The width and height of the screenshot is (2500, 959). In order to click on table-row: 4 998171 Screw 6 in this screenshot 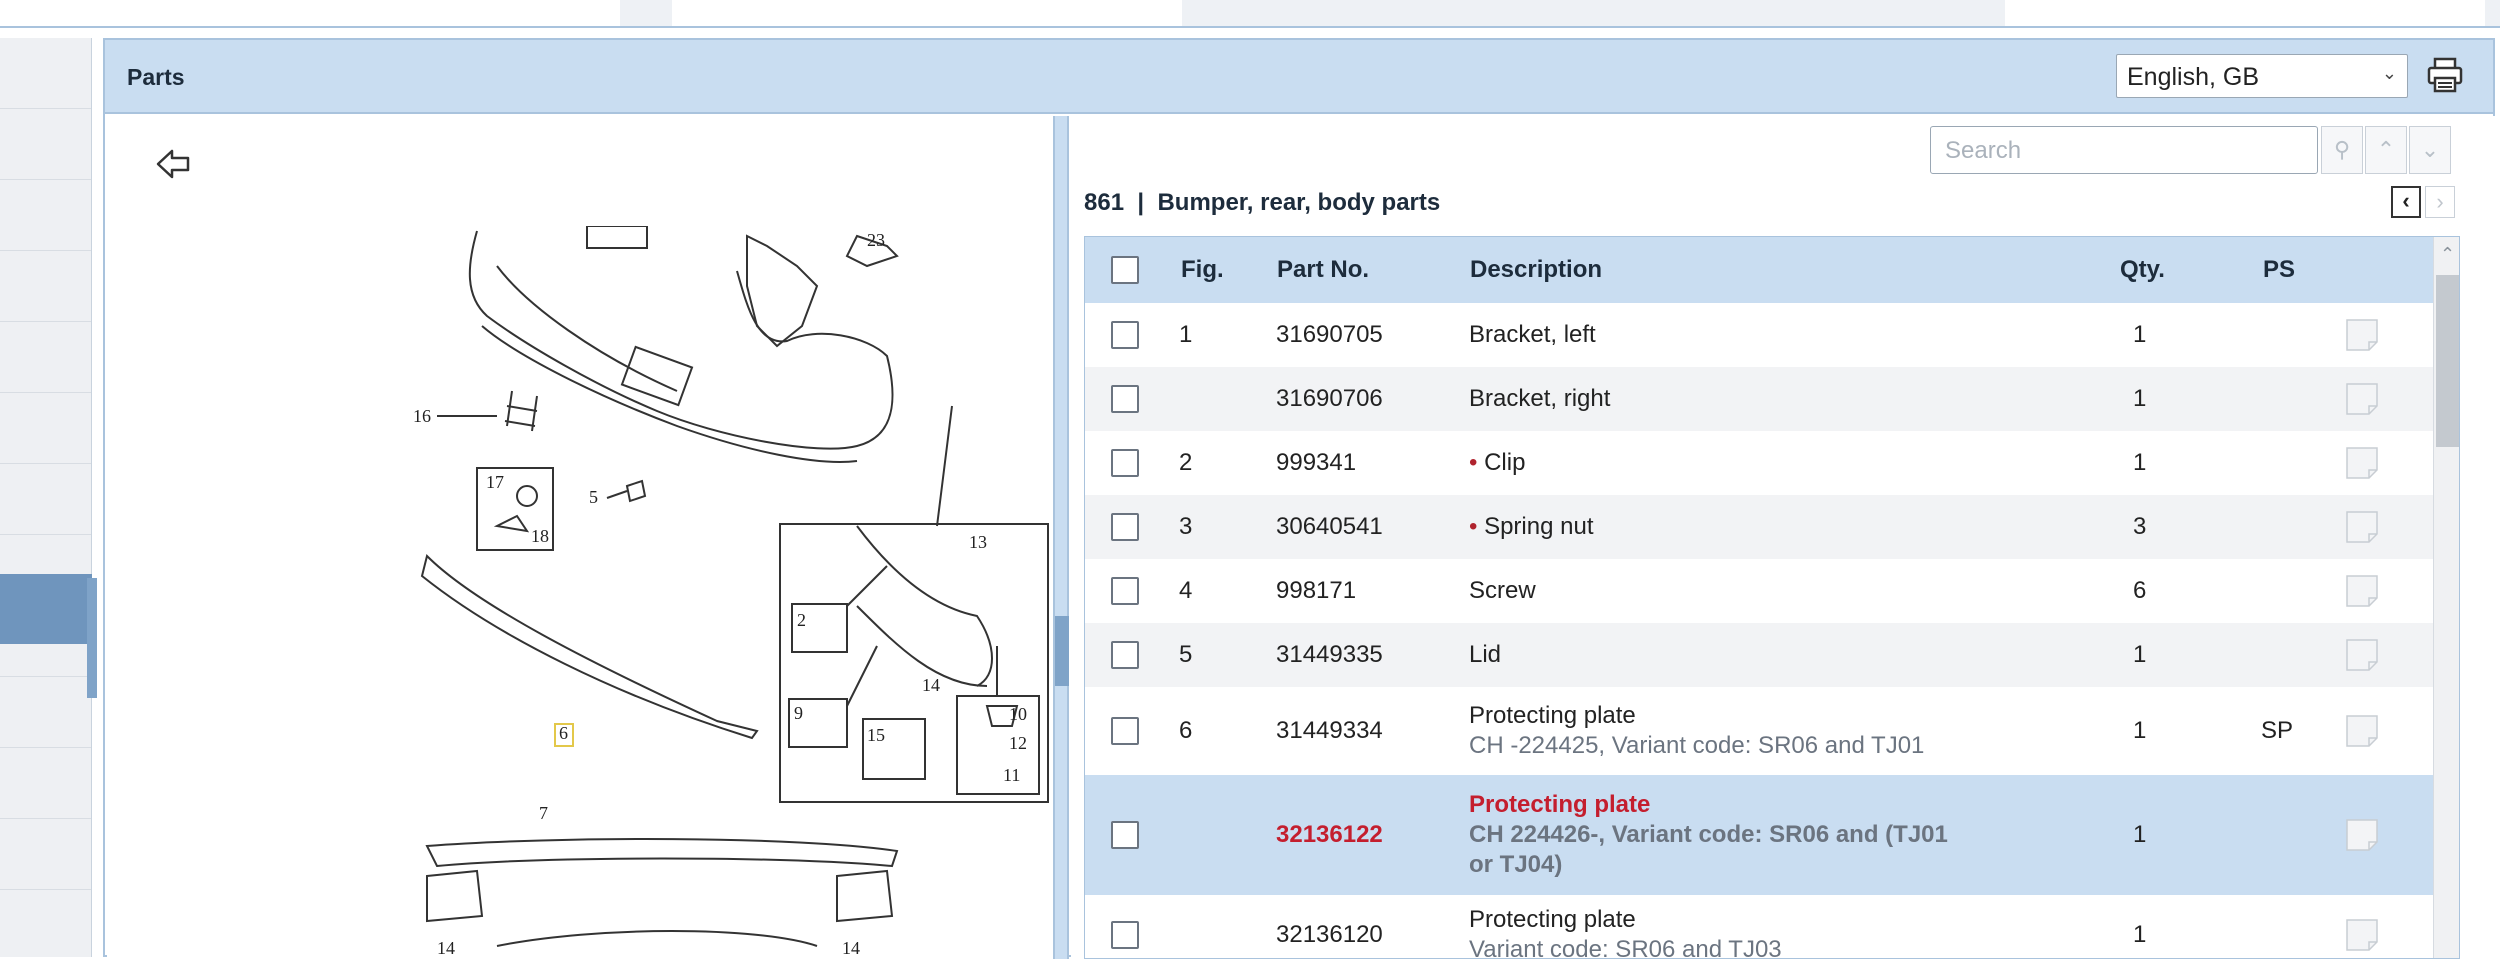, I will do `click(1759, 591)`.